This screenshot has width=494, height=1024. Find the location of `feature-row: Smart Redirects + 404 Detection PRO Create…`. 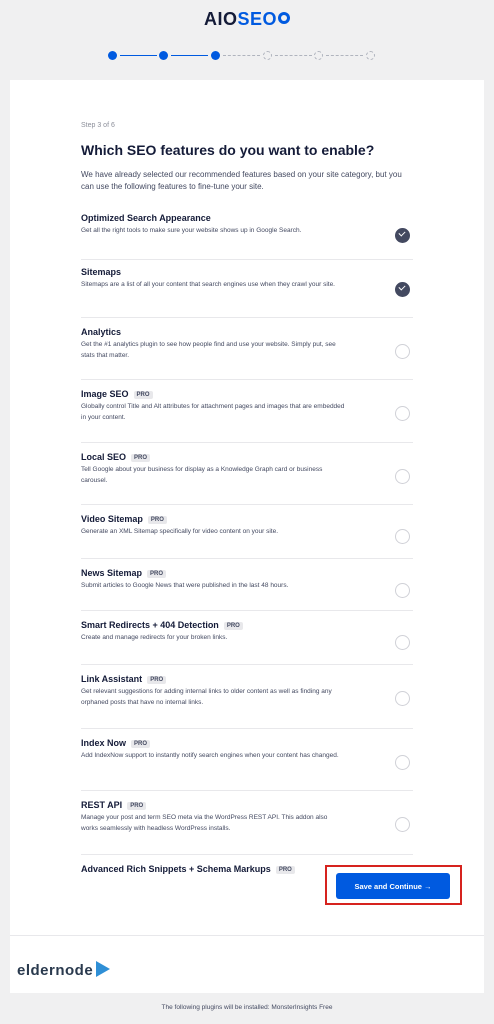

feature-row: Smart Redirects + 404 Detection PRO Create… is located at coordinates (247, 637).